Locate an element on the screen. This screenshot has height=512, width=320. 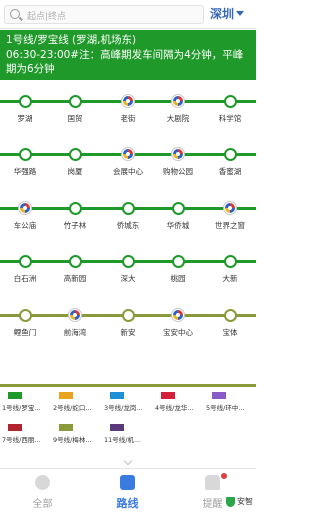
station-name: 宝体 is located at coordinates (230, 332).